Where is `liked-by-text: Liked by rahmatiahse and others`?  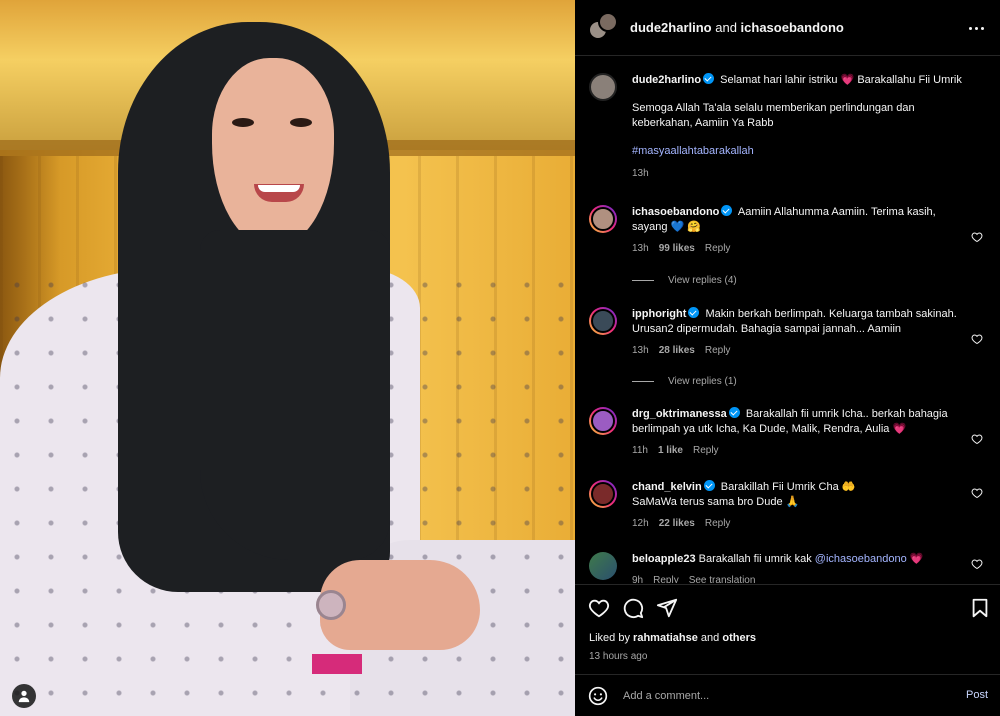
liked-by-text: Liked by rahmatiahse and others is located at coordinates (672, 638).